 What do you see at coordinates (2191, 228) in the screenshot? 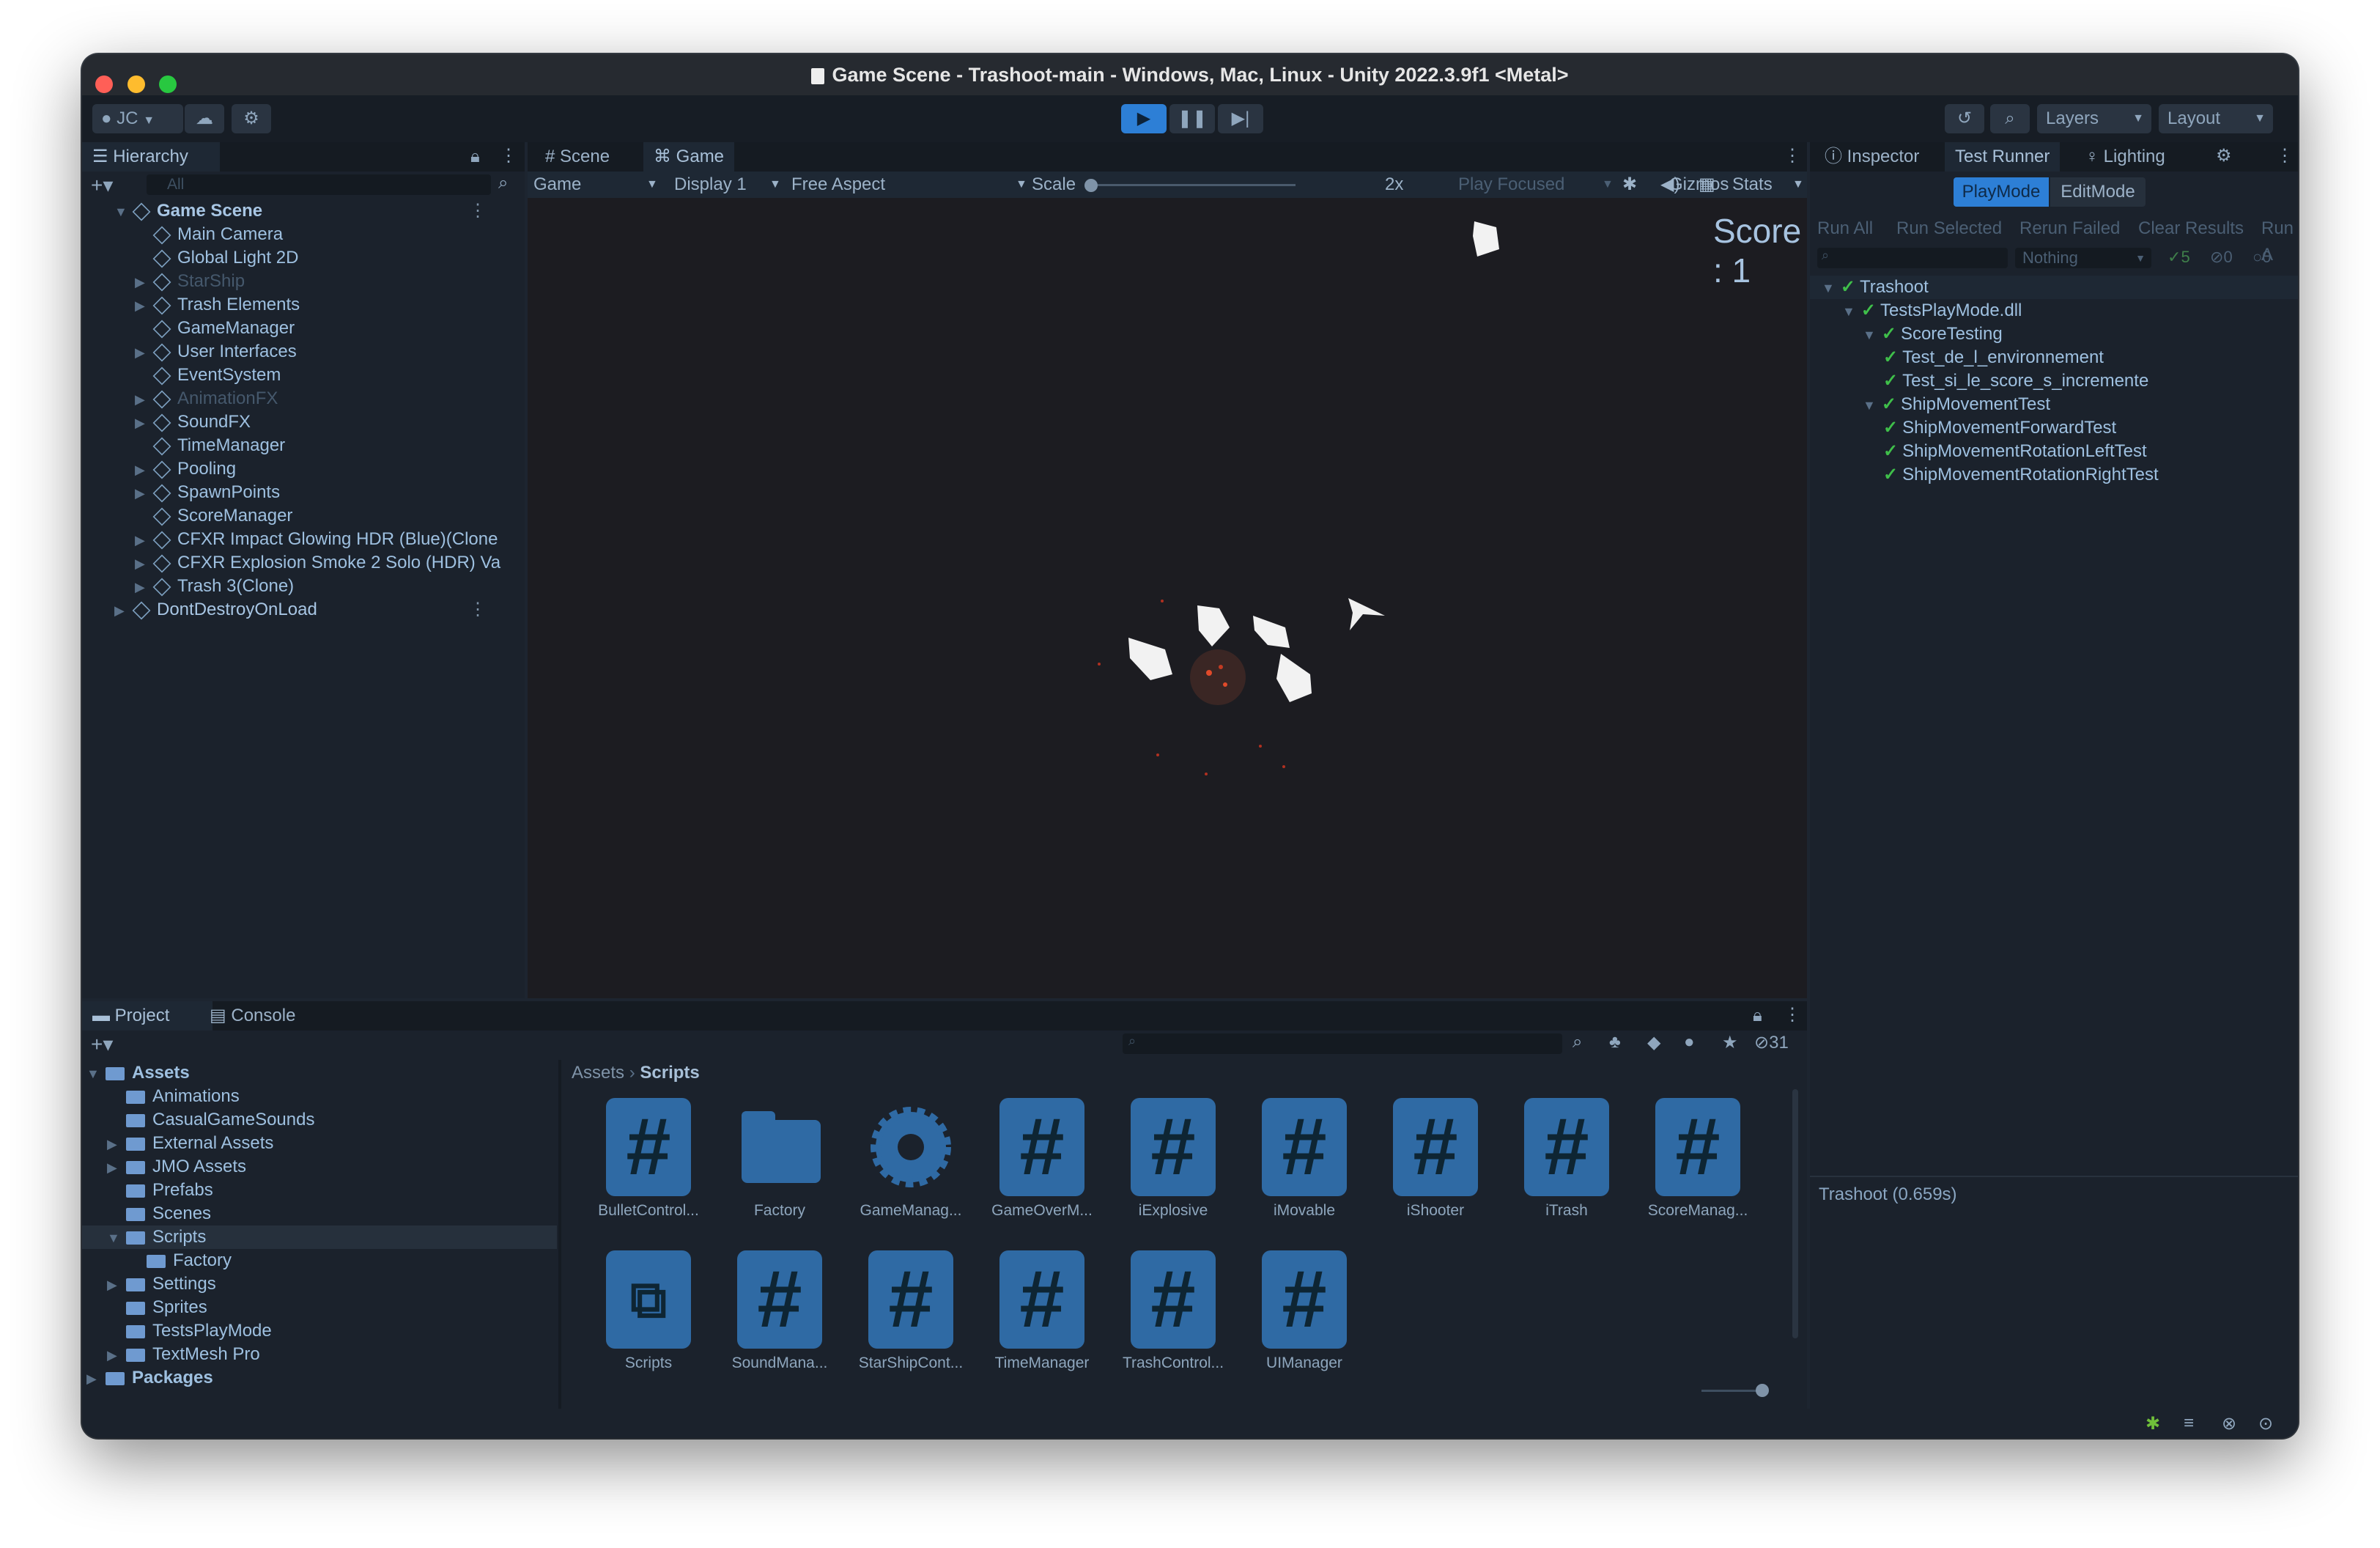
I see `clear-results-button: Clear Results` at bounding box center [2191, 228].